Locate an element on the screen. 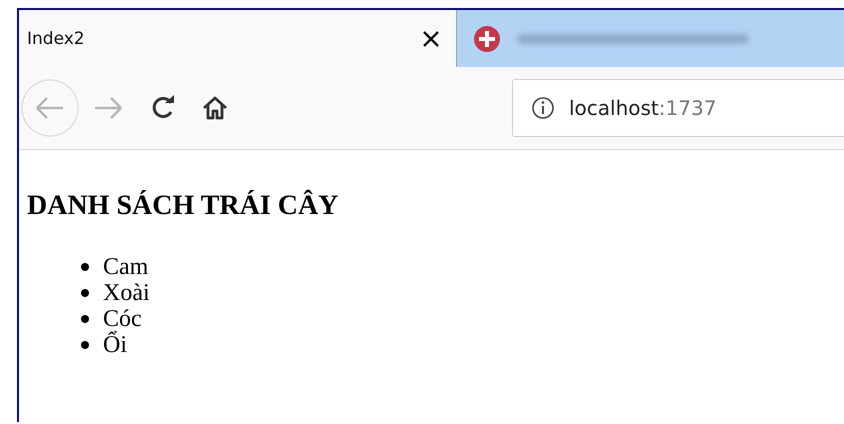 The image size is (844, 424). list-item: Cam is located at coordinates (125, 267).